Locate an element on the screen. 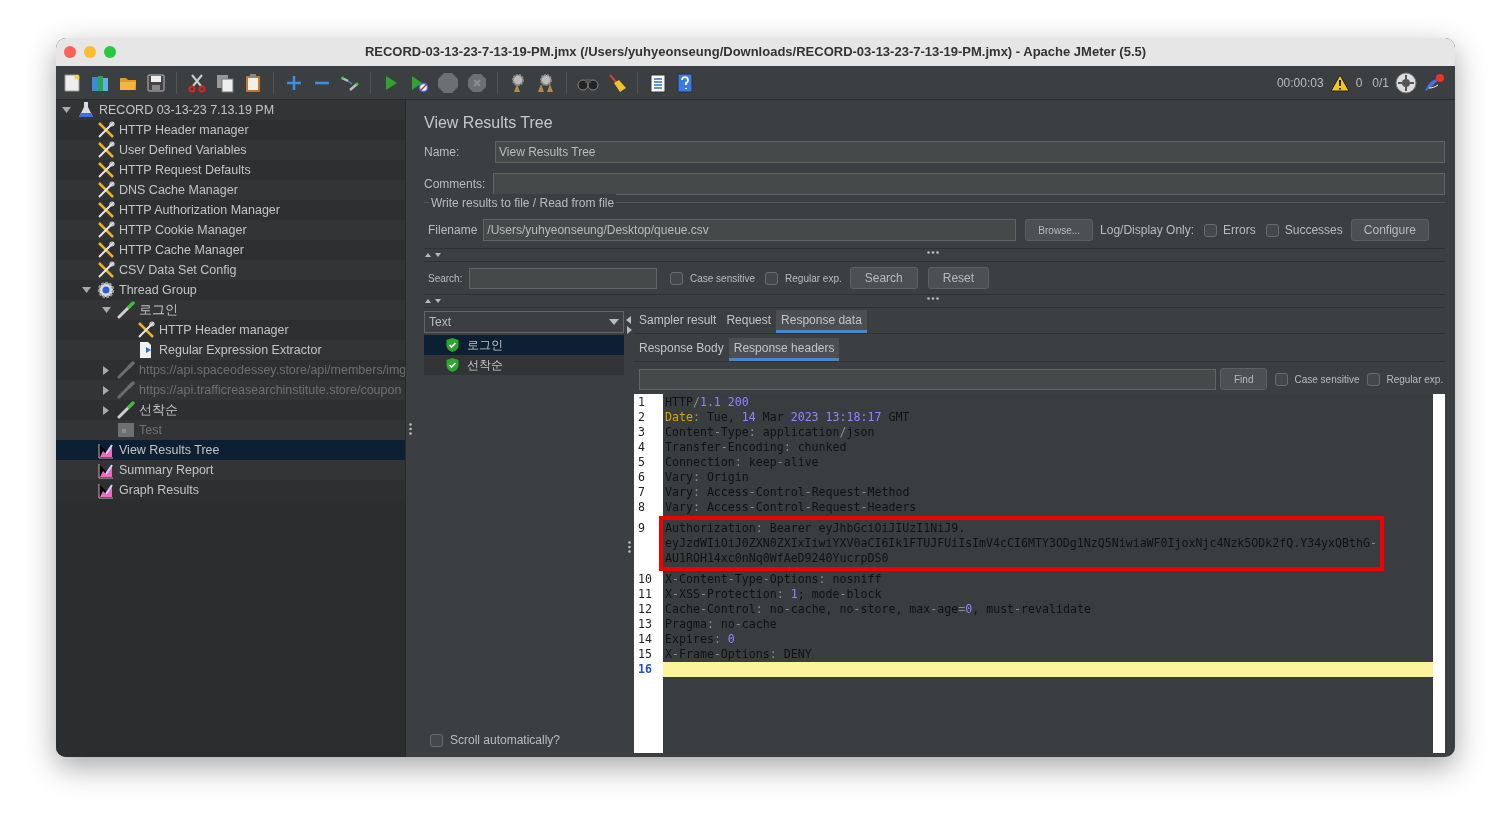  collapse-left-icon is located at coordinates (629, 320).